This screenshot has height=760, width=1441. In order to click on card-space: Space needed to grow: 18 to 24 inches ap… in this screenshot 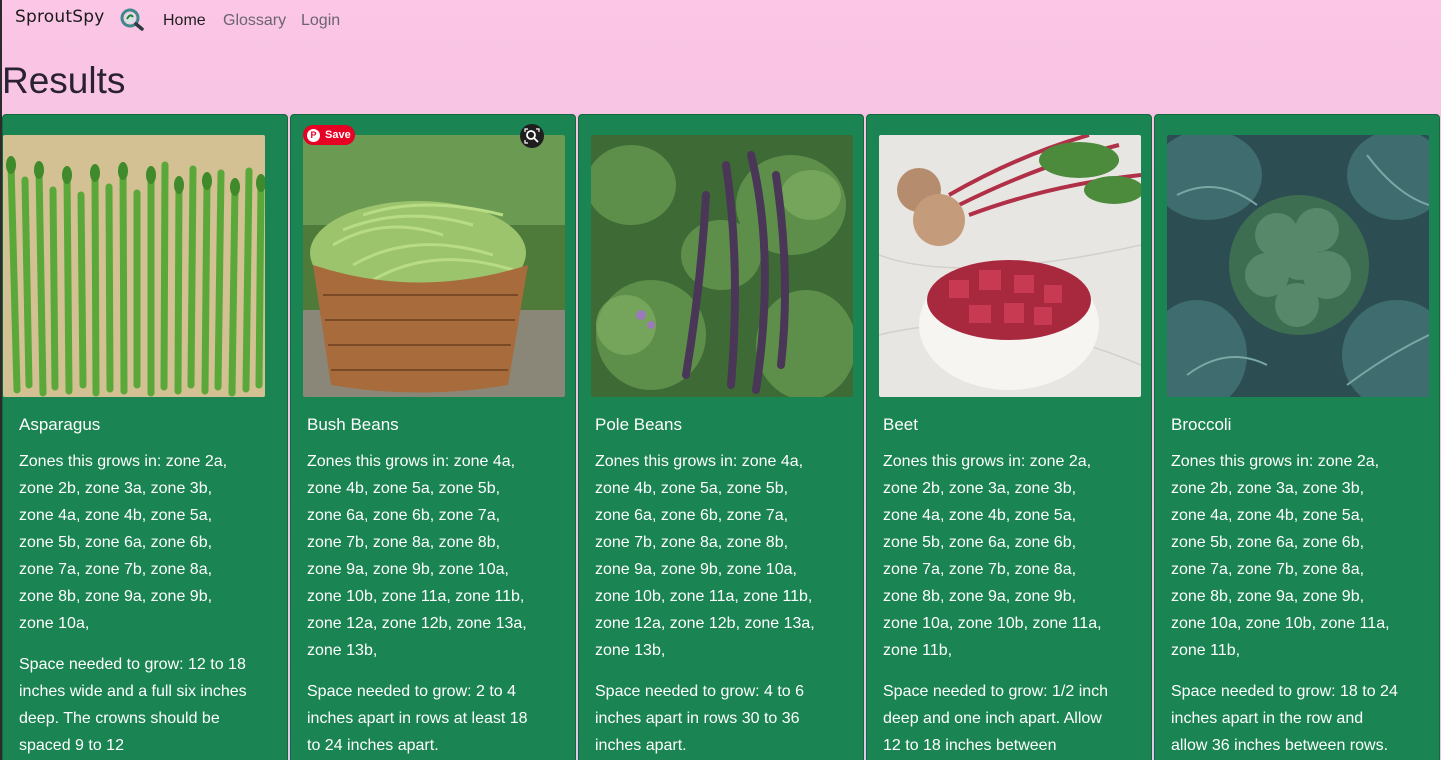, I will do `click(1284, 718)`.